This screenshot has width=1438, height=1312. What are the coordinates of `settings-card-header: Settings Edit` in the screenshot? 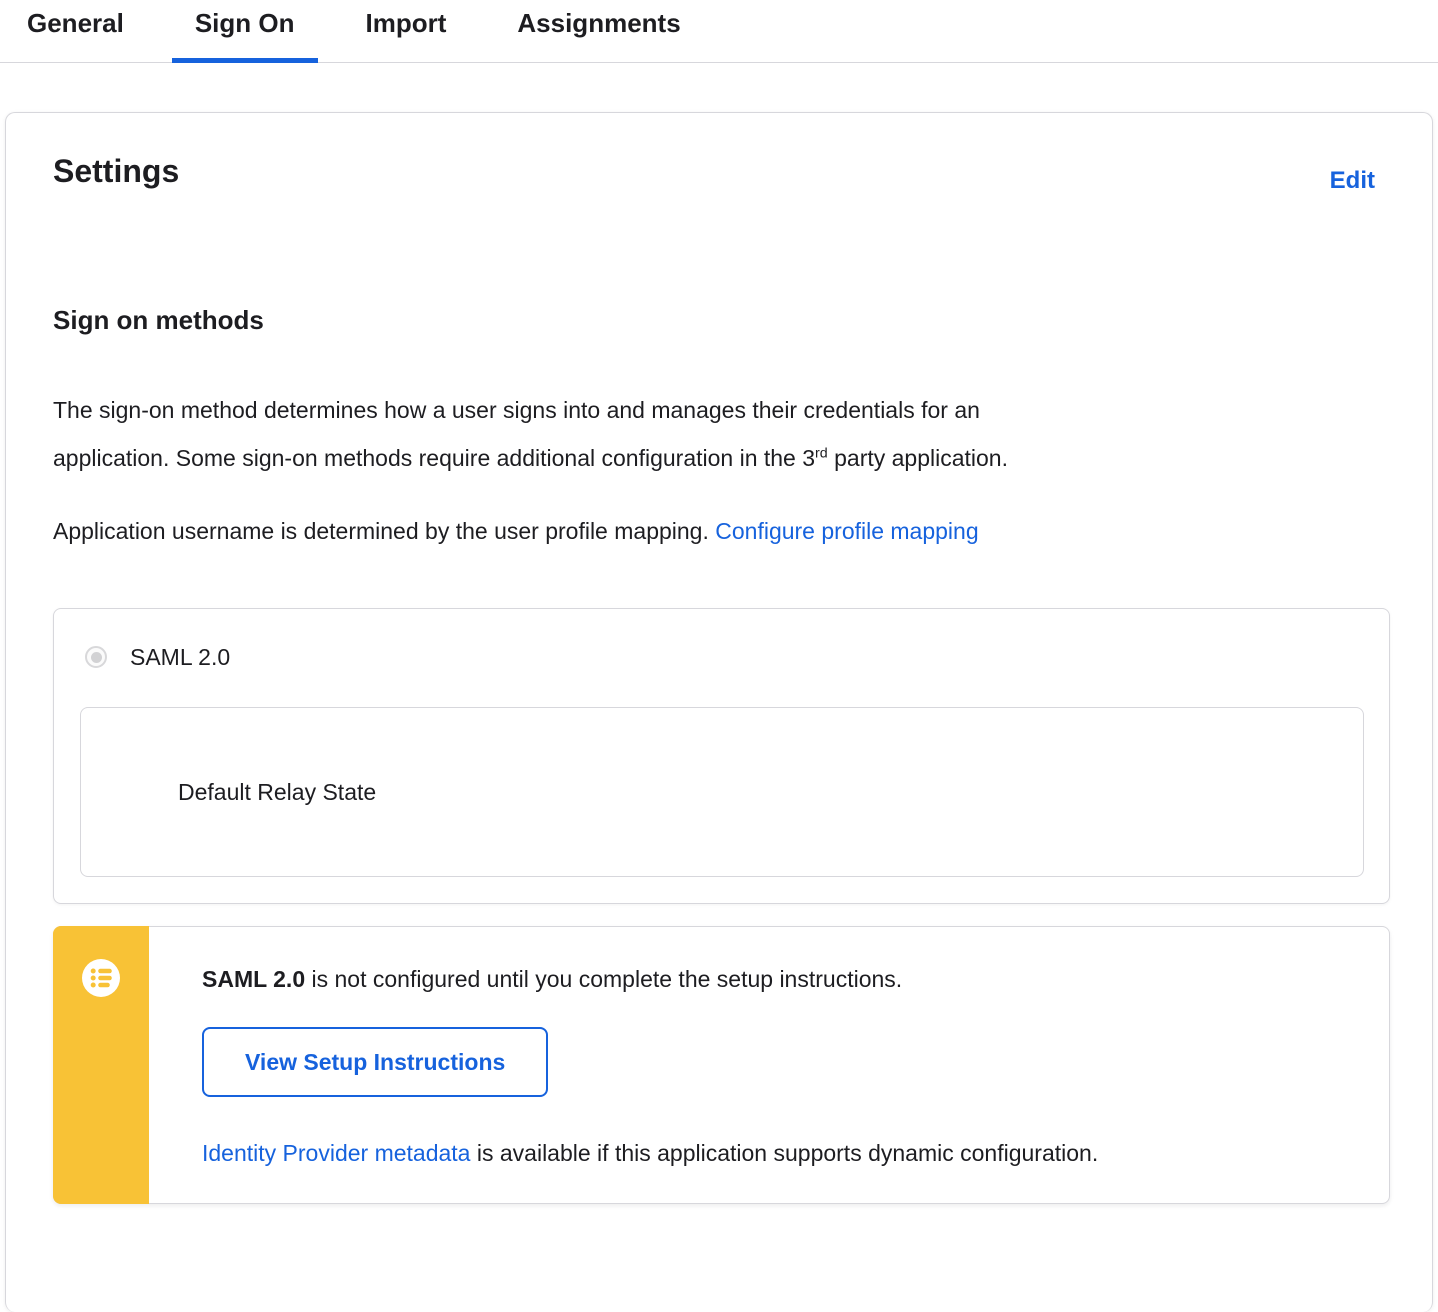 It's located at (721, 173).